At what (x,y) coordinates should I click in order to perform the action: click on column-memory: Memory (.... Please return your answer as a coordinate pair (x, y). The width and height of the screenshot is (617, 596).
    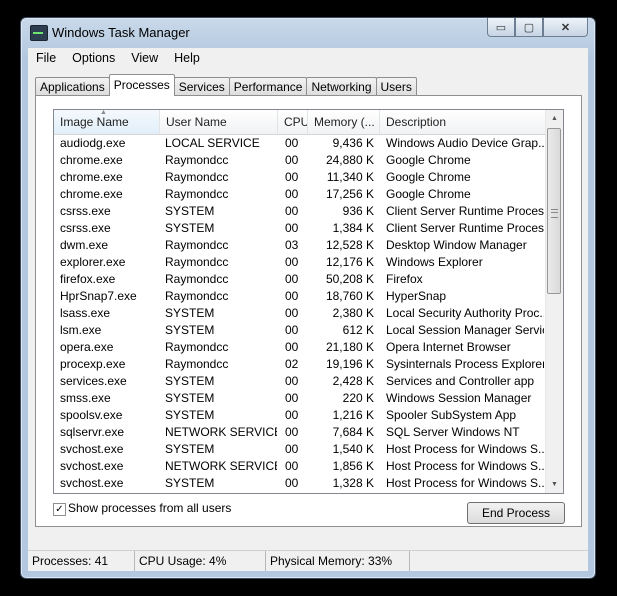
    Looking at the image, I should click on (344, 122).